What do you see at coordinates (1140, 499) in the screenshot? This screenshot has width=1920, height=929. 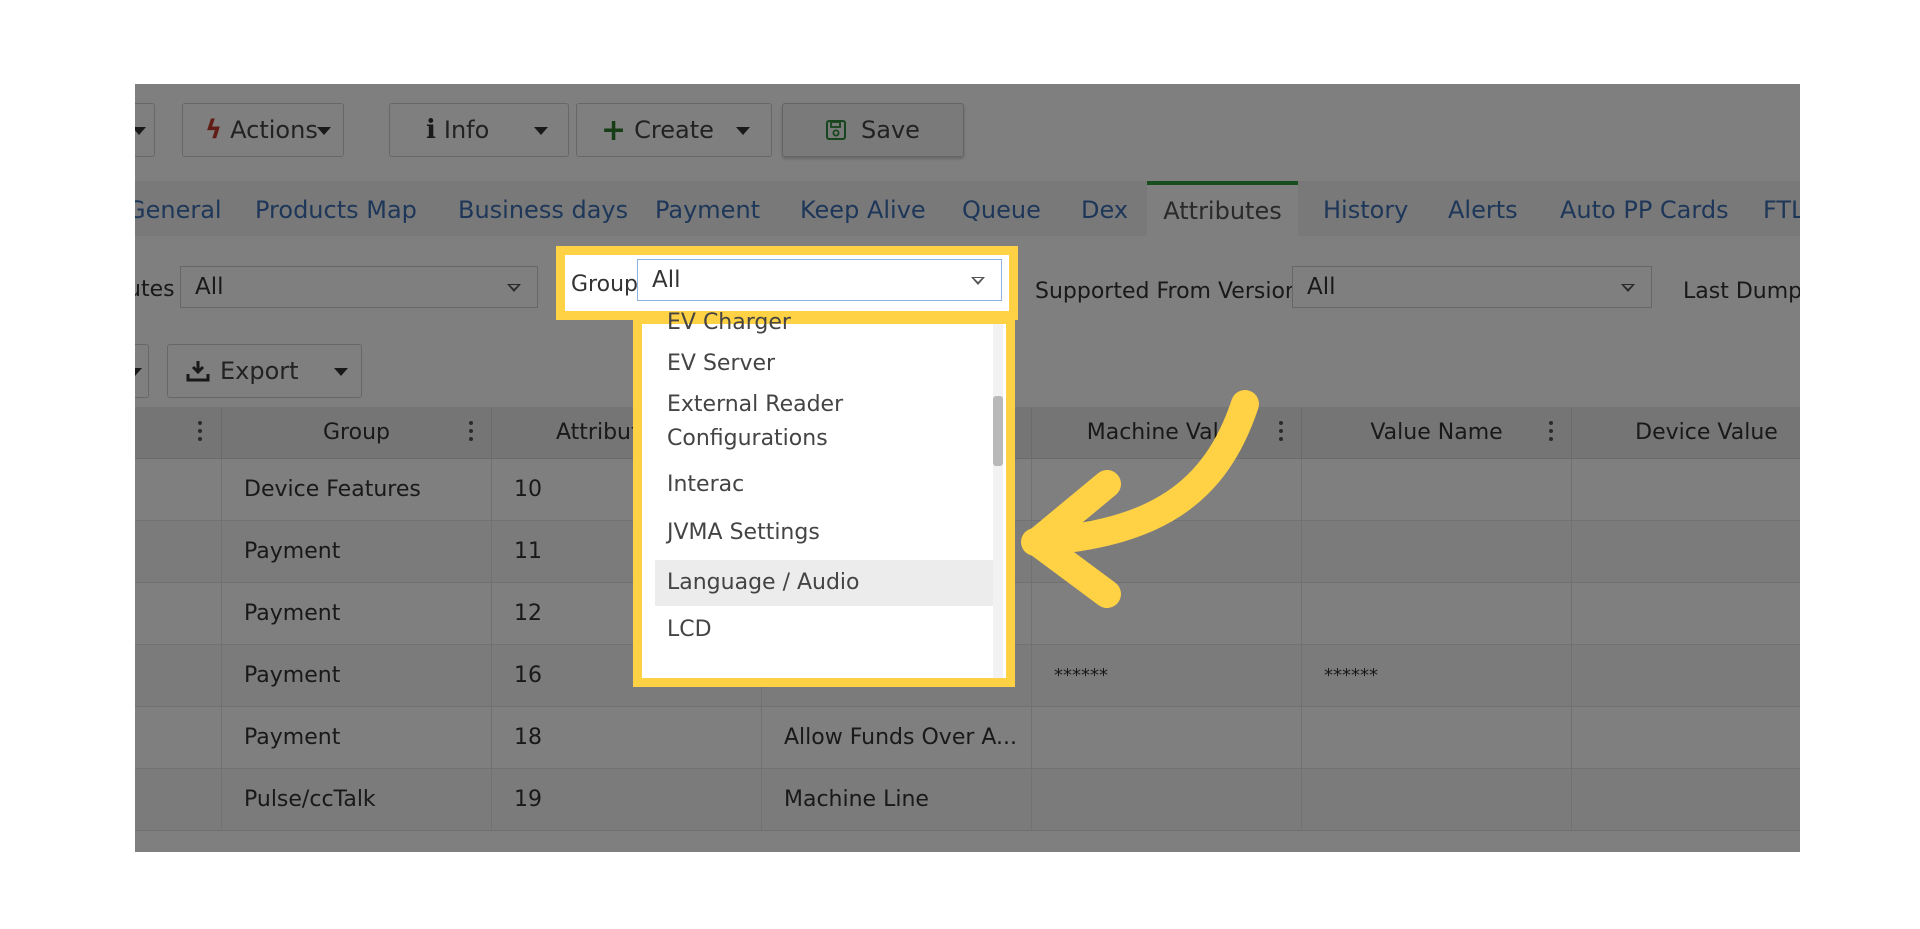 I see `curved-arrow-icon` at bounding box center [1140, 499].